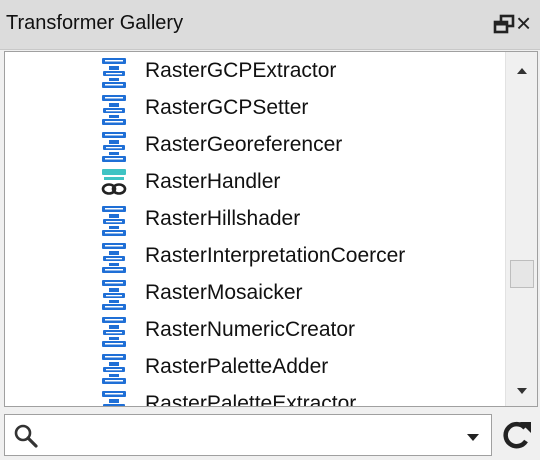 This screenshot has height=460, width=540. I want to click on float-restore-button, so click(505, 24).